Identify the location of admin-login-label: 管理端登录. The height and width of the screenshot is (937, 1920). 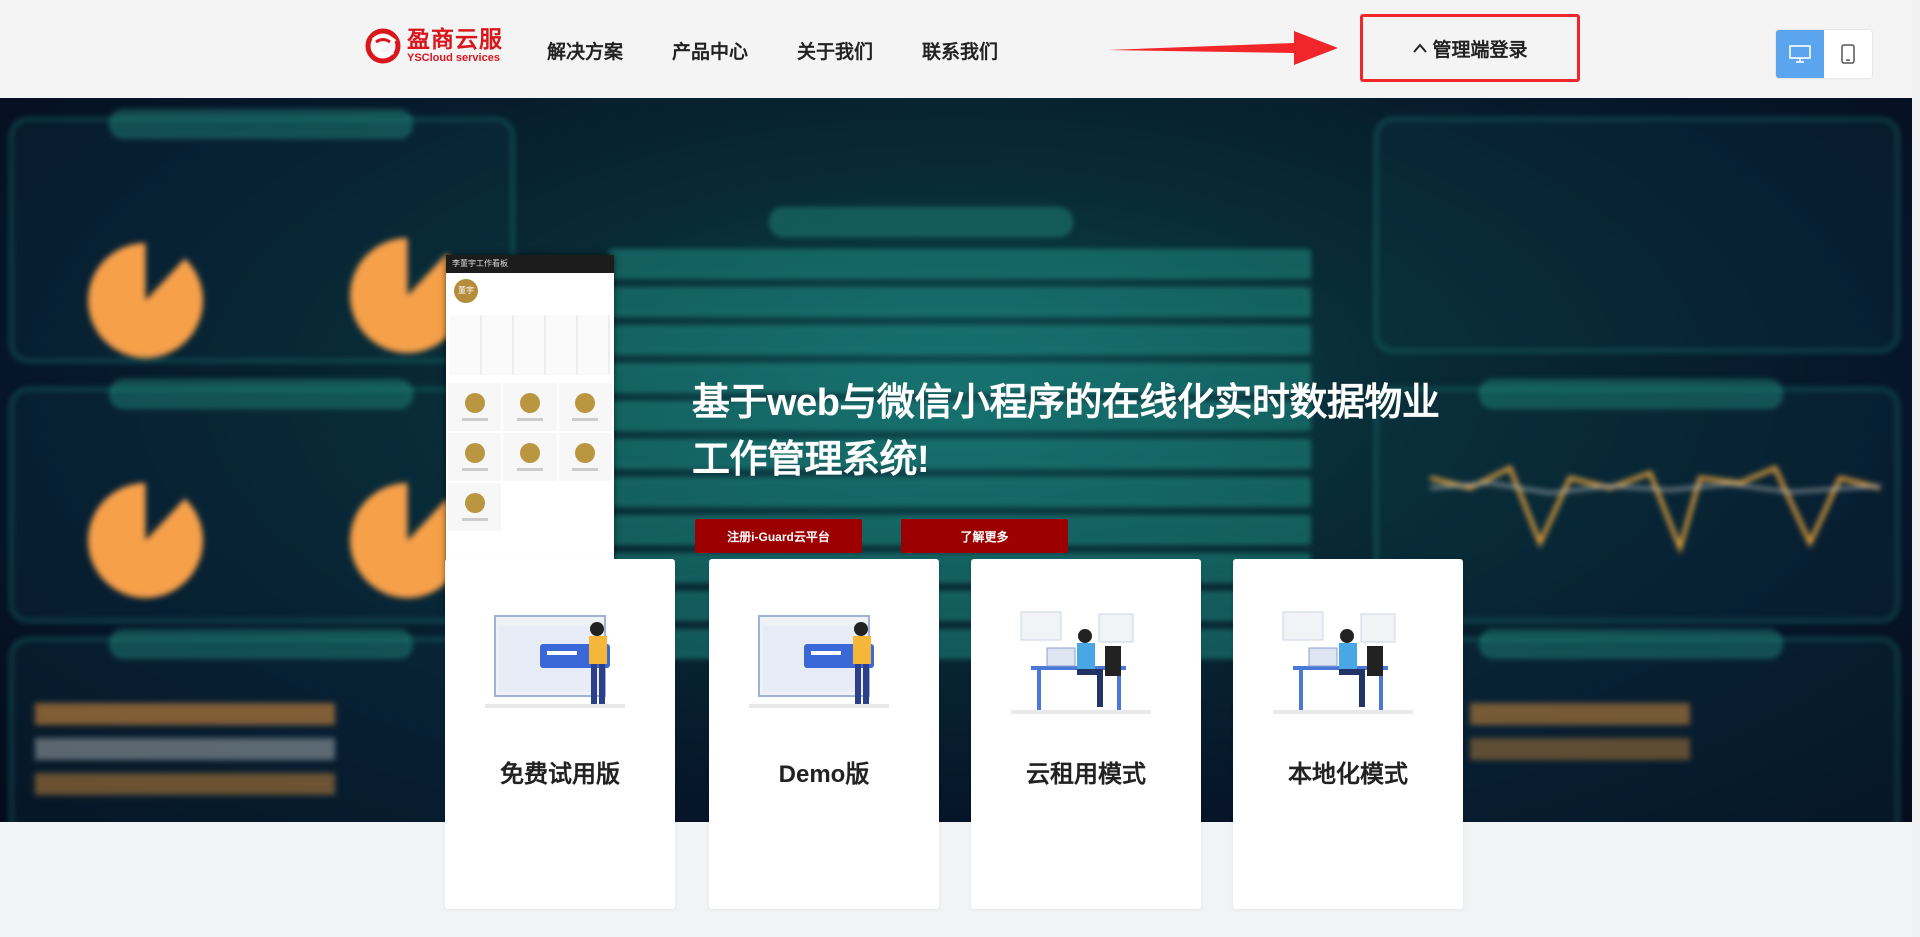
(1480, 50).